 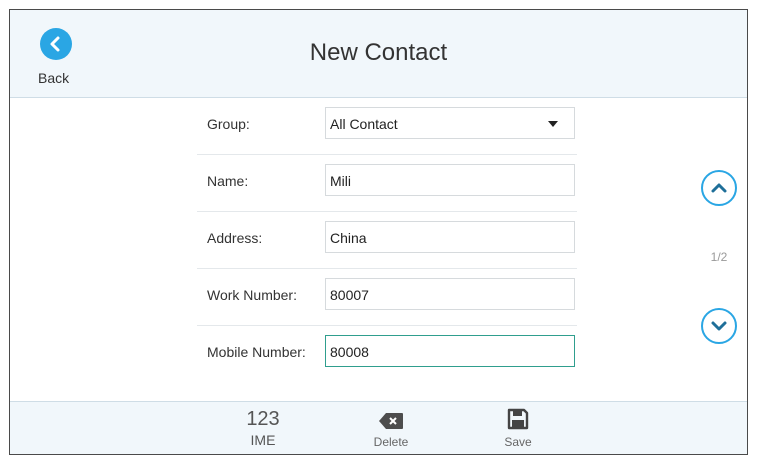 What do you see at coordinates (228, 181) in the screenshot?
I see `name-label: Name:` at bounding box center [228, 181].